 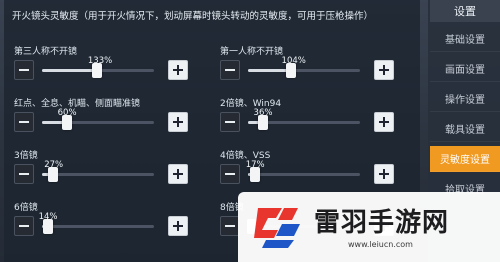 I want to click on slider-value: 17%, so click(x=255, y=165).